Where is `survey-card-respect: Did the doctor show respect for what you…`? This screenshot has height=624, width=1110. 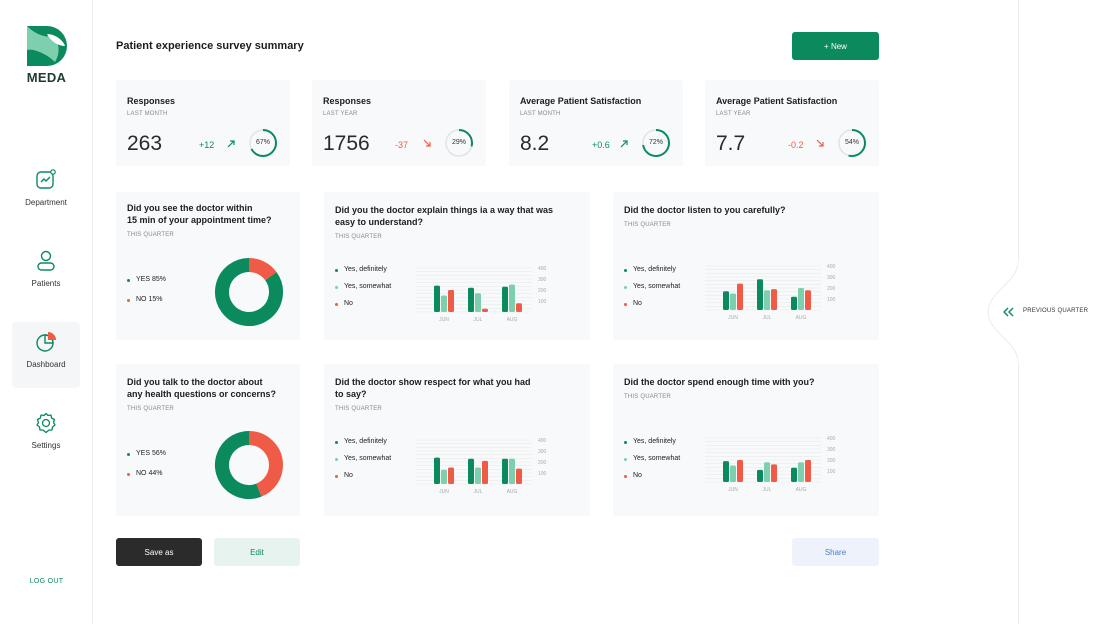 survey-card-respect: Did the doctor show respect for what you… is located at coordinates (457, 440).